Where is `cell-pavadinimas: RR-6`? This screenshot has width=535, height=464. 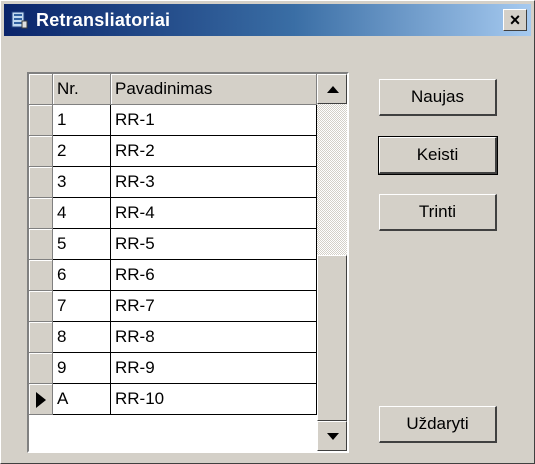 cell-pavadinimas: RR-6 is located at coordinates (214, 275).